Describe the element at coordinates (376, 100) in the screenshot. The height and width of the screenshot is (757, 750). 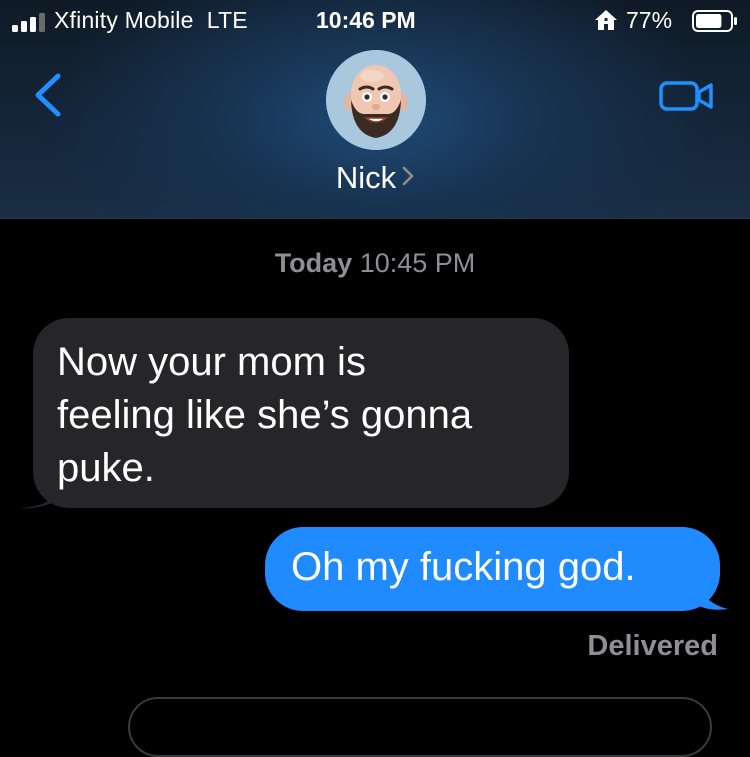
I see `memoji-avatar` at that location.